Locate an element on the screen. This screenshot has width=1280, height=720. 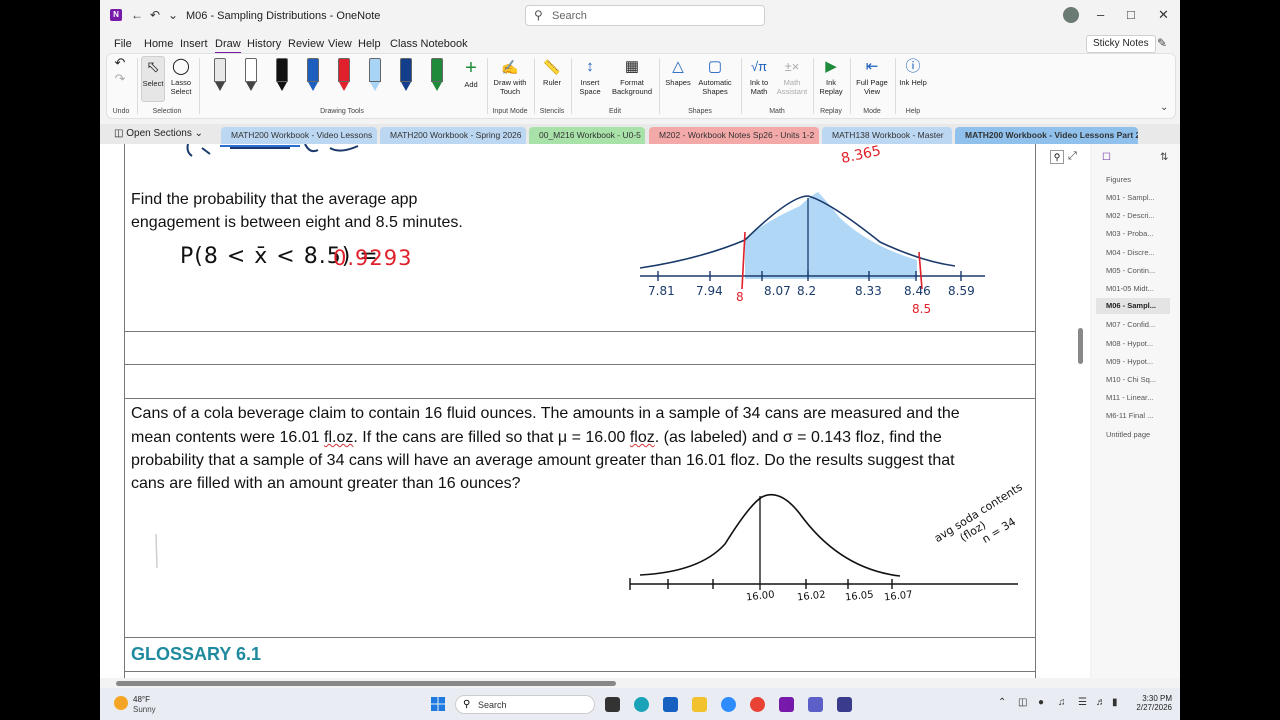
section-tab-m216: 00_M216 Workbook - U0-5 is located at coordinates (587, 135).